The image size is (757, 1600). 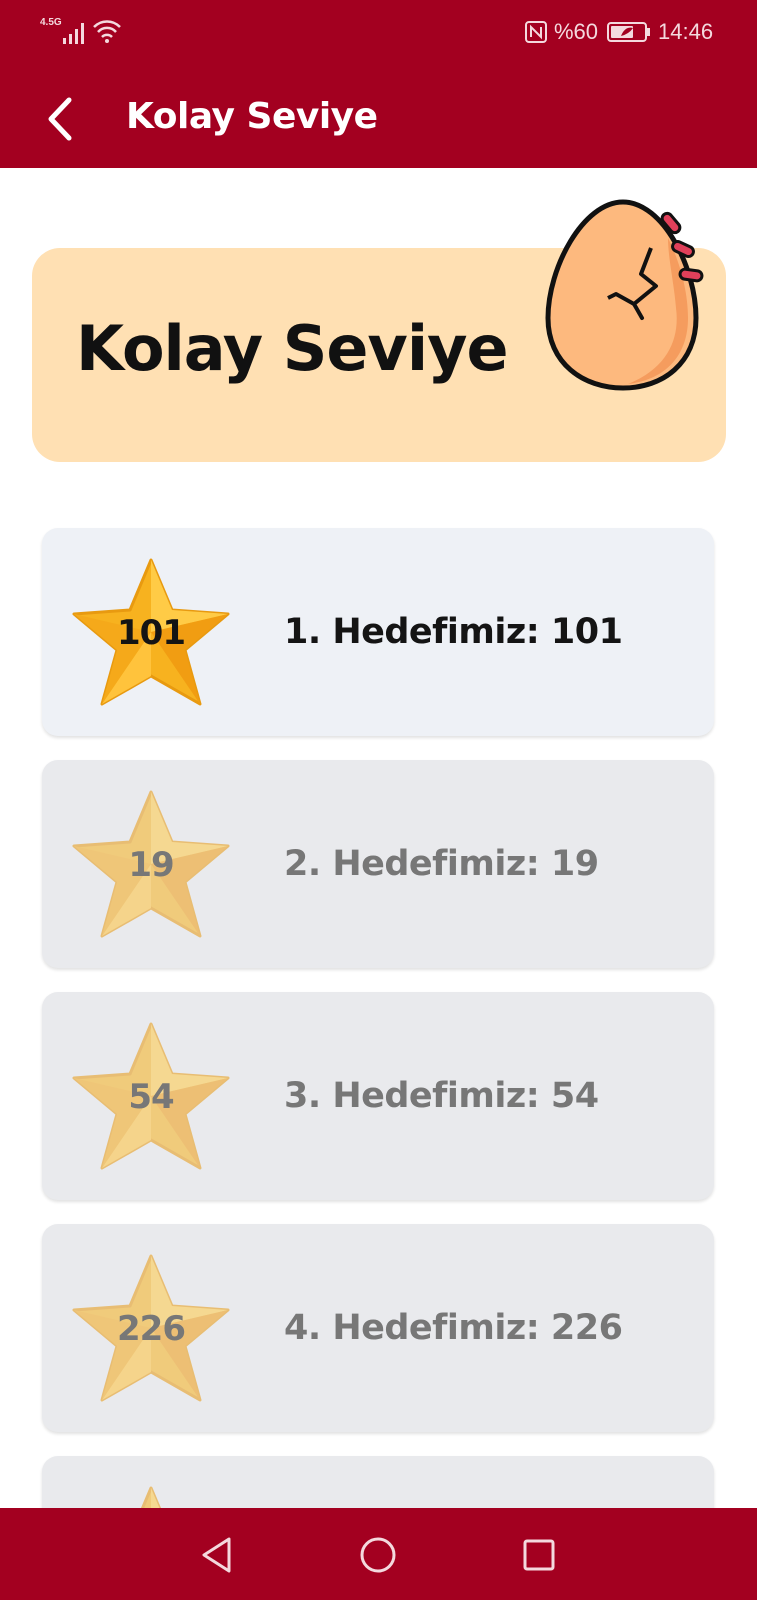 What do you see at coordinates (453, 1328) in the screenshot?
I see `level-label: 4. Hedefimiz: 226` at bounding box center [453, 1328].